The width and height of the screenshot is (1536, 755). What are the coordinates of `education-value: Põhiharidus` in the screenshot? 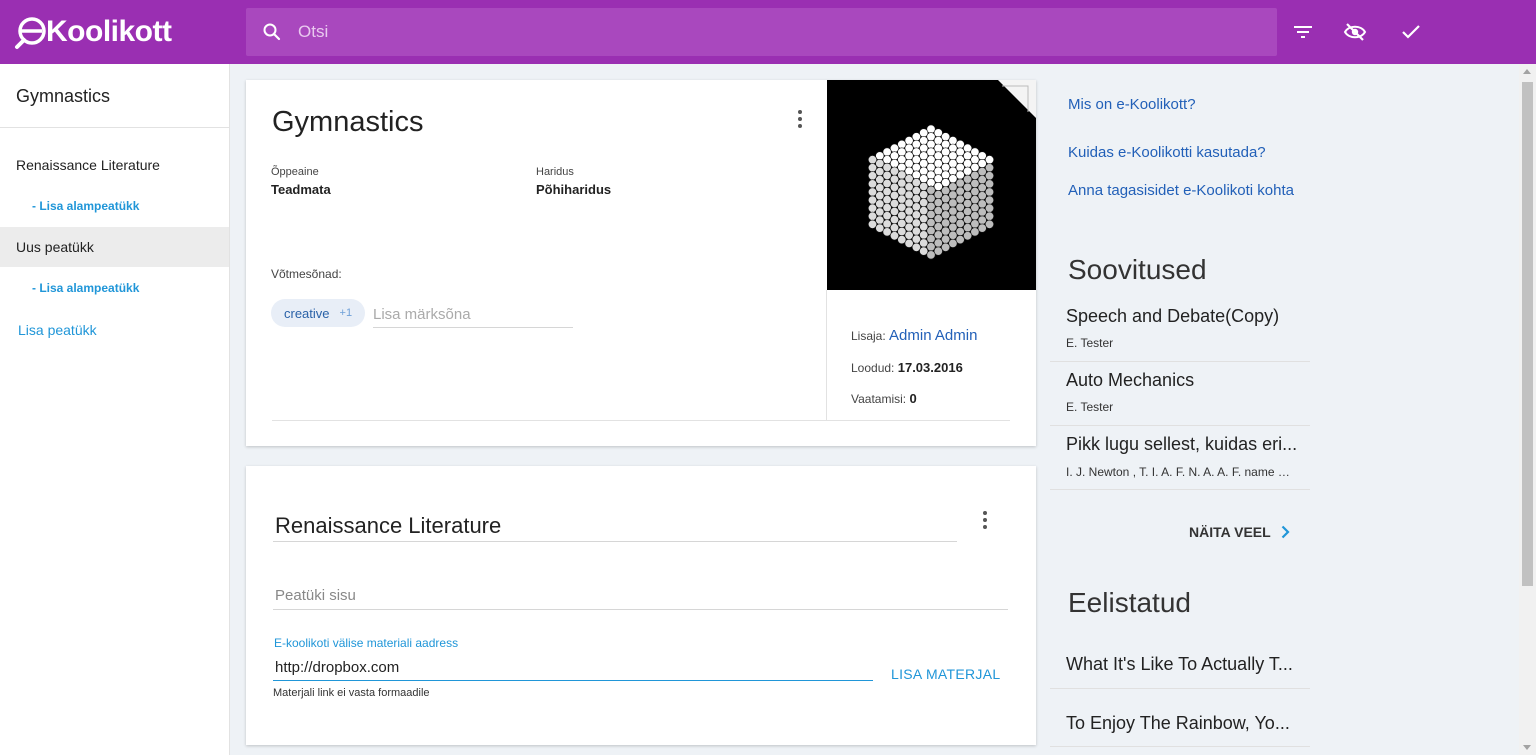 It's located at (574, 189).